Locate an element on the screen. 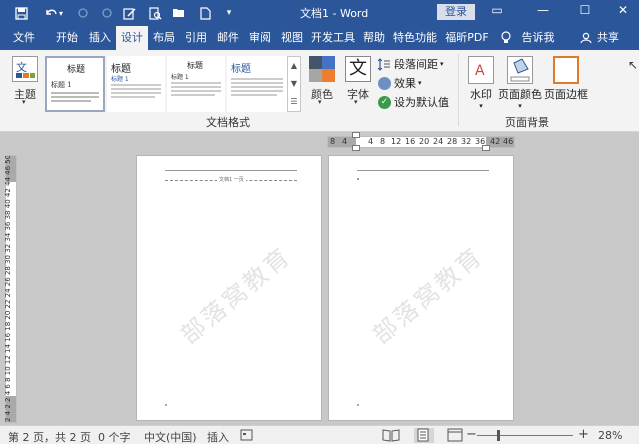  watermark-label: 水印 is located at coordinates (481, 94).